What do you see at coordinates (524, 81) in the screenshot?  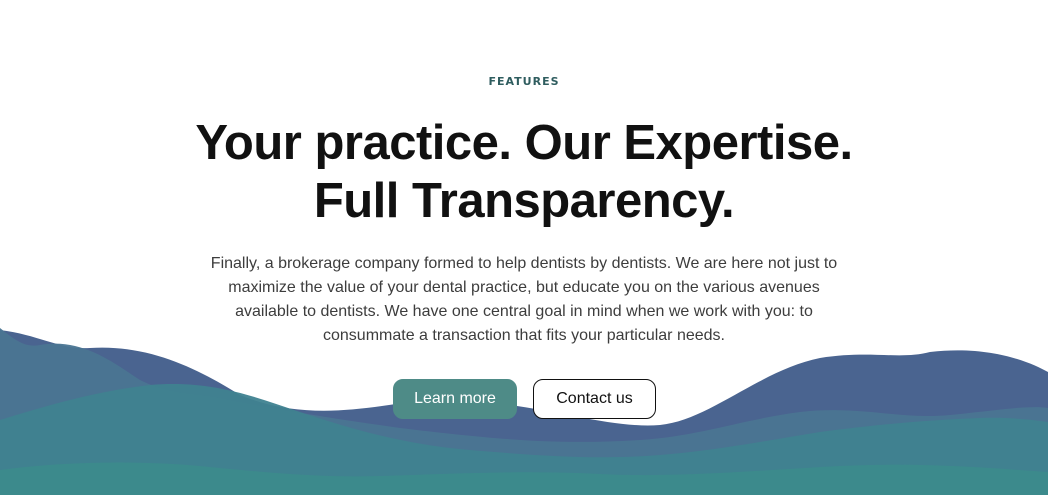 I see `section-eyebrow: FEATURES` at bounding box center [524, 81].